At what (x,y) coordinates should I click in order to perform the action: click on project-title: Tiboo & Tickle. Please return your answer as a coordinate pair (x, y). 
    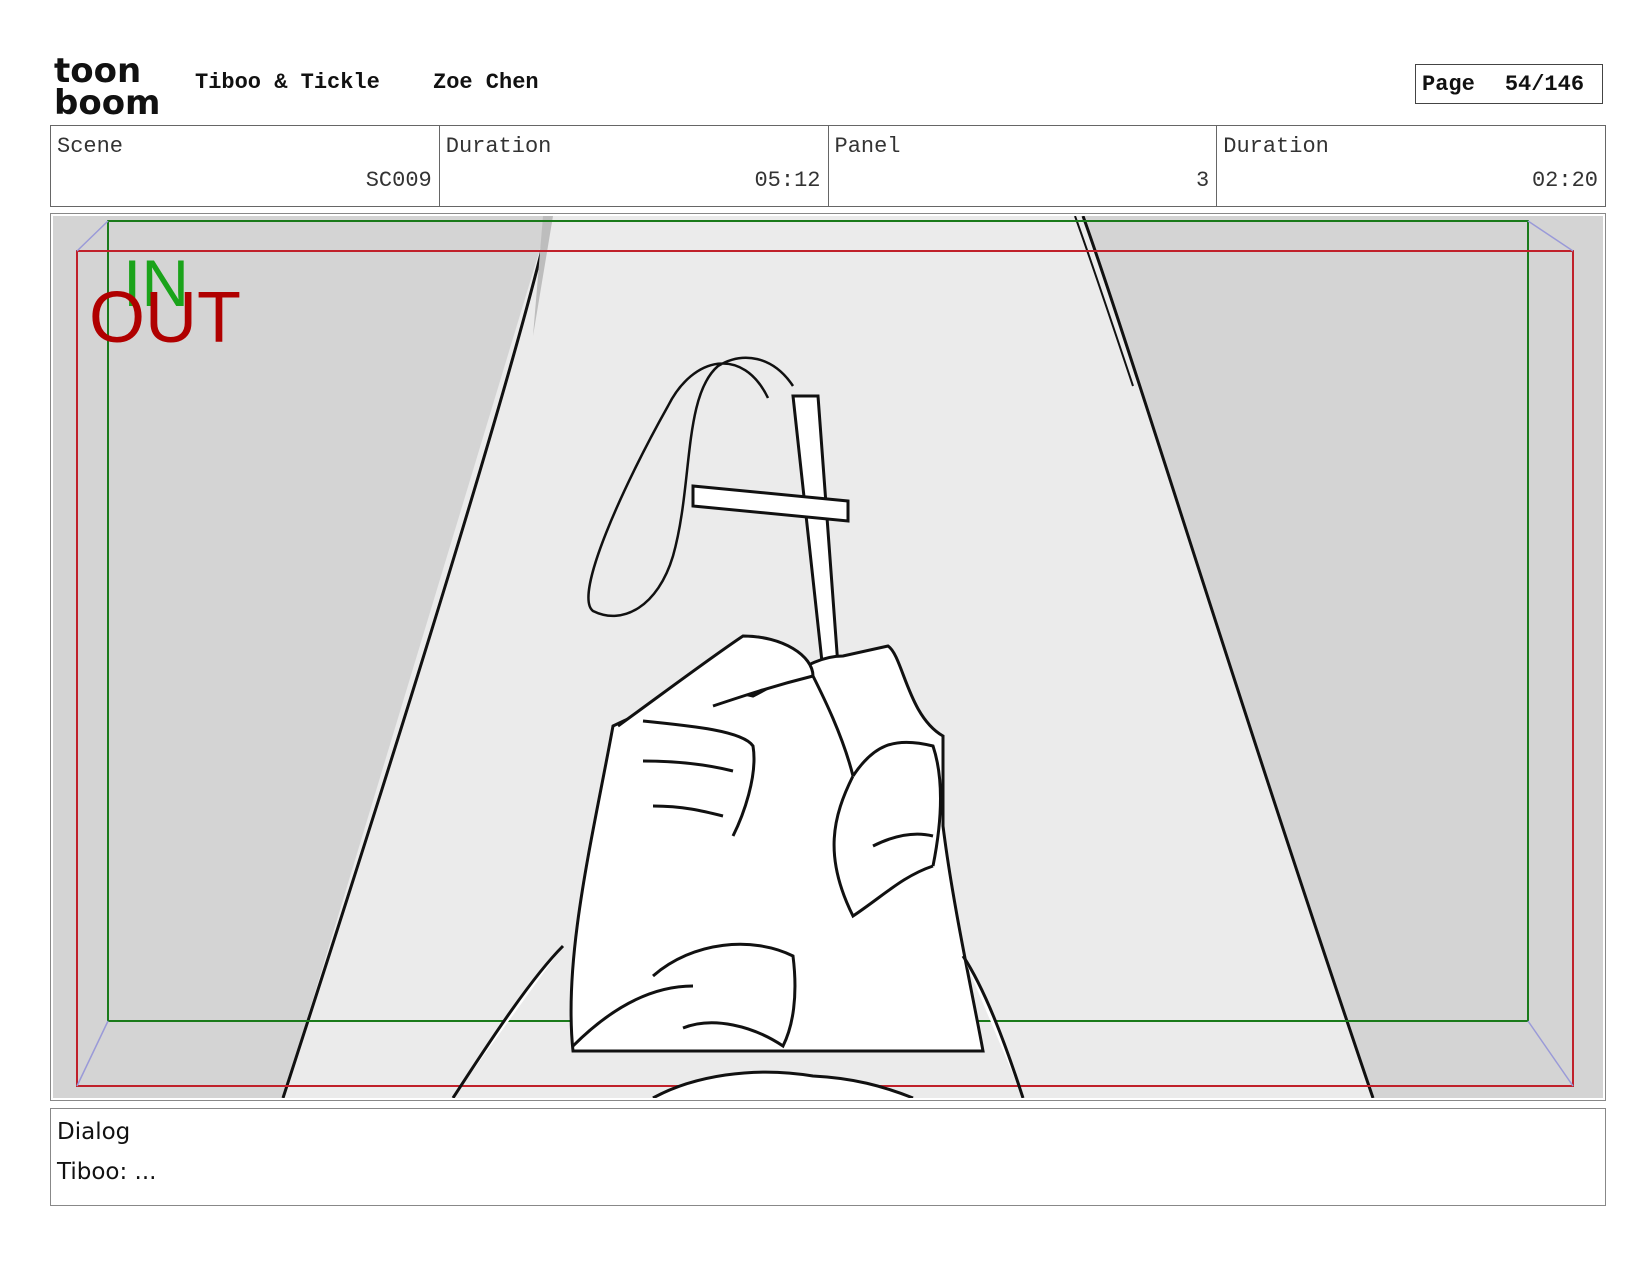
    Looking at the image, I should click on (287, 82).